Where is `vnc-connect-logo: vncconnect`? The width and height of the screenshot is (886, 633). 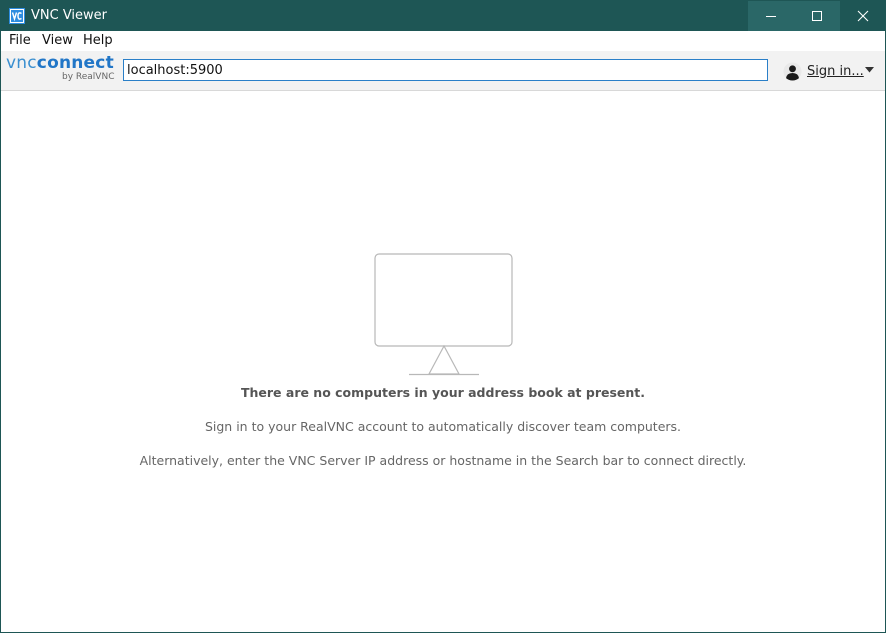
vnc-connect-logo: vncconnect is located at coordinates (60, 63).